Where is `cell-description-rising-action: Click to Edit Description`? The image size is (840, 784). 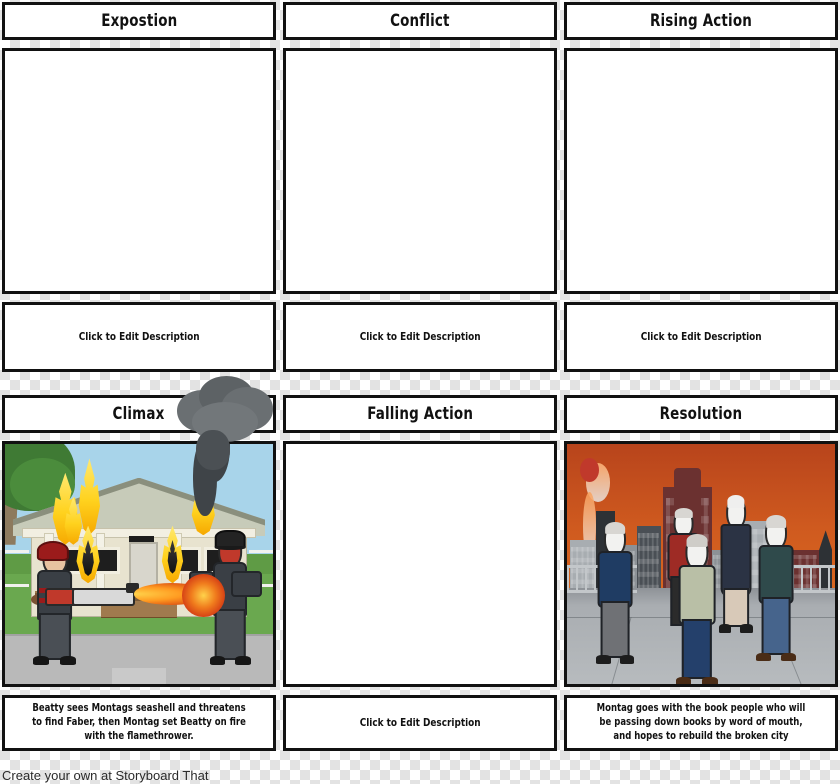
cell-description-rising-action: Click to Edit Description is located at coordinates (701, 337).